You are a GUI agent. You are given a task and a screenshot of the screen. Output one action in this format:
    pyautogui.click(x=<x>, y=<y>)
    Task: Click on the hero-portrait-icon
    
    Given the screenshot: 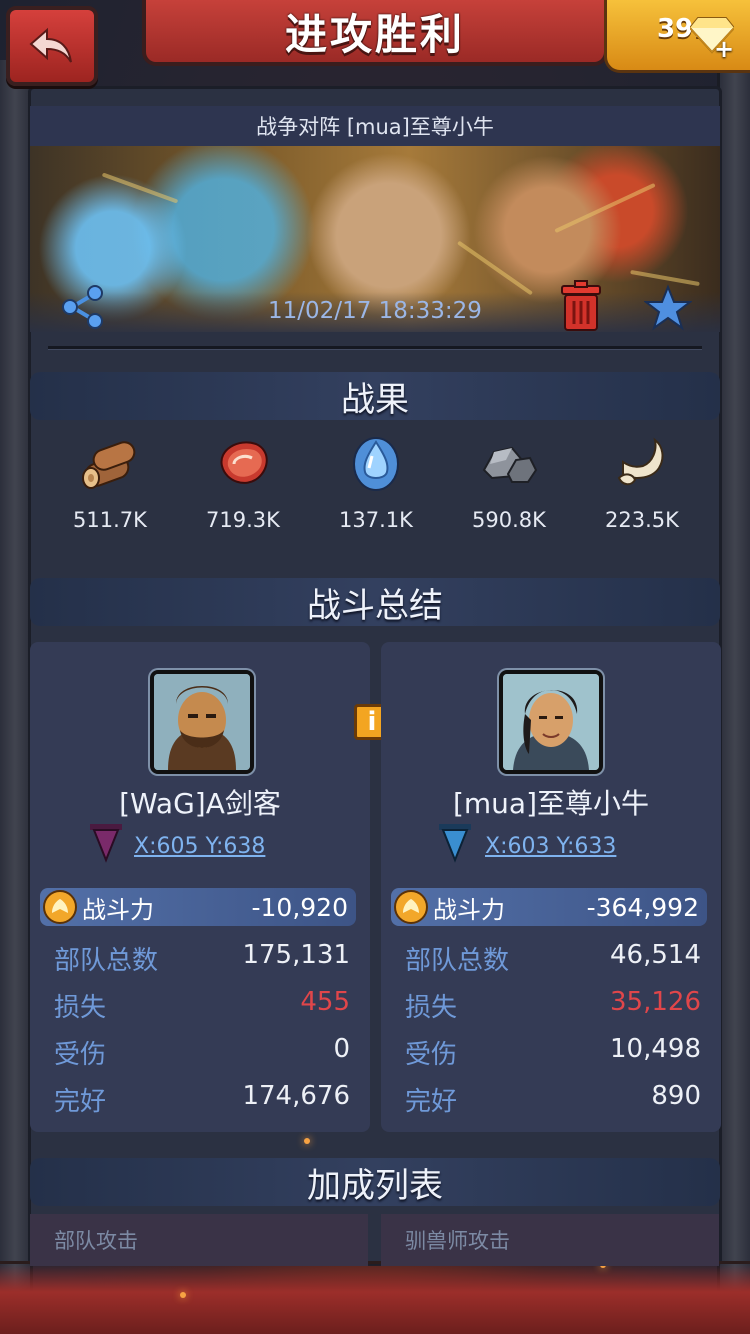 What is the action you would take?
    pyautogui.click(x=551, y=722)
    